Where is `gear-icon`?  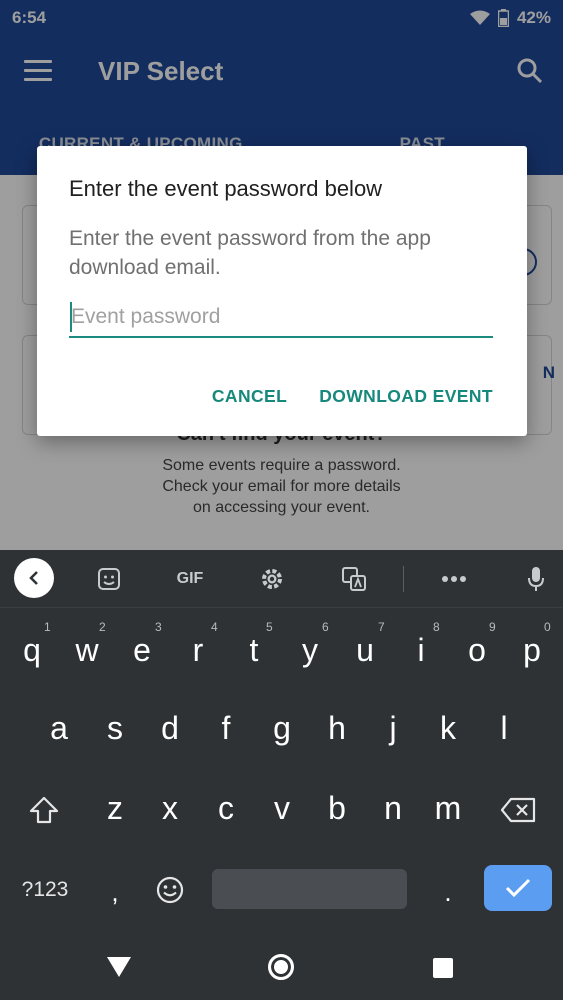
gear-icon is located at coordinates (272, 579).